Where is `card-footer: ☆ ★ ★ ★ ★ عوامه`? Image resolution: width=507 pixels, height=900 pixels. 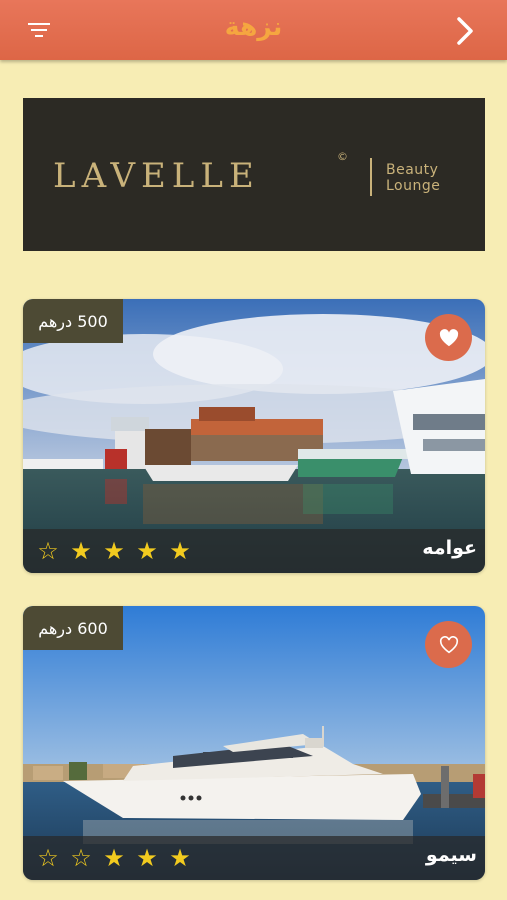 card-footer: ☆ ★ ★ ★ ★ عوامه is located at coordinates (254, 551).